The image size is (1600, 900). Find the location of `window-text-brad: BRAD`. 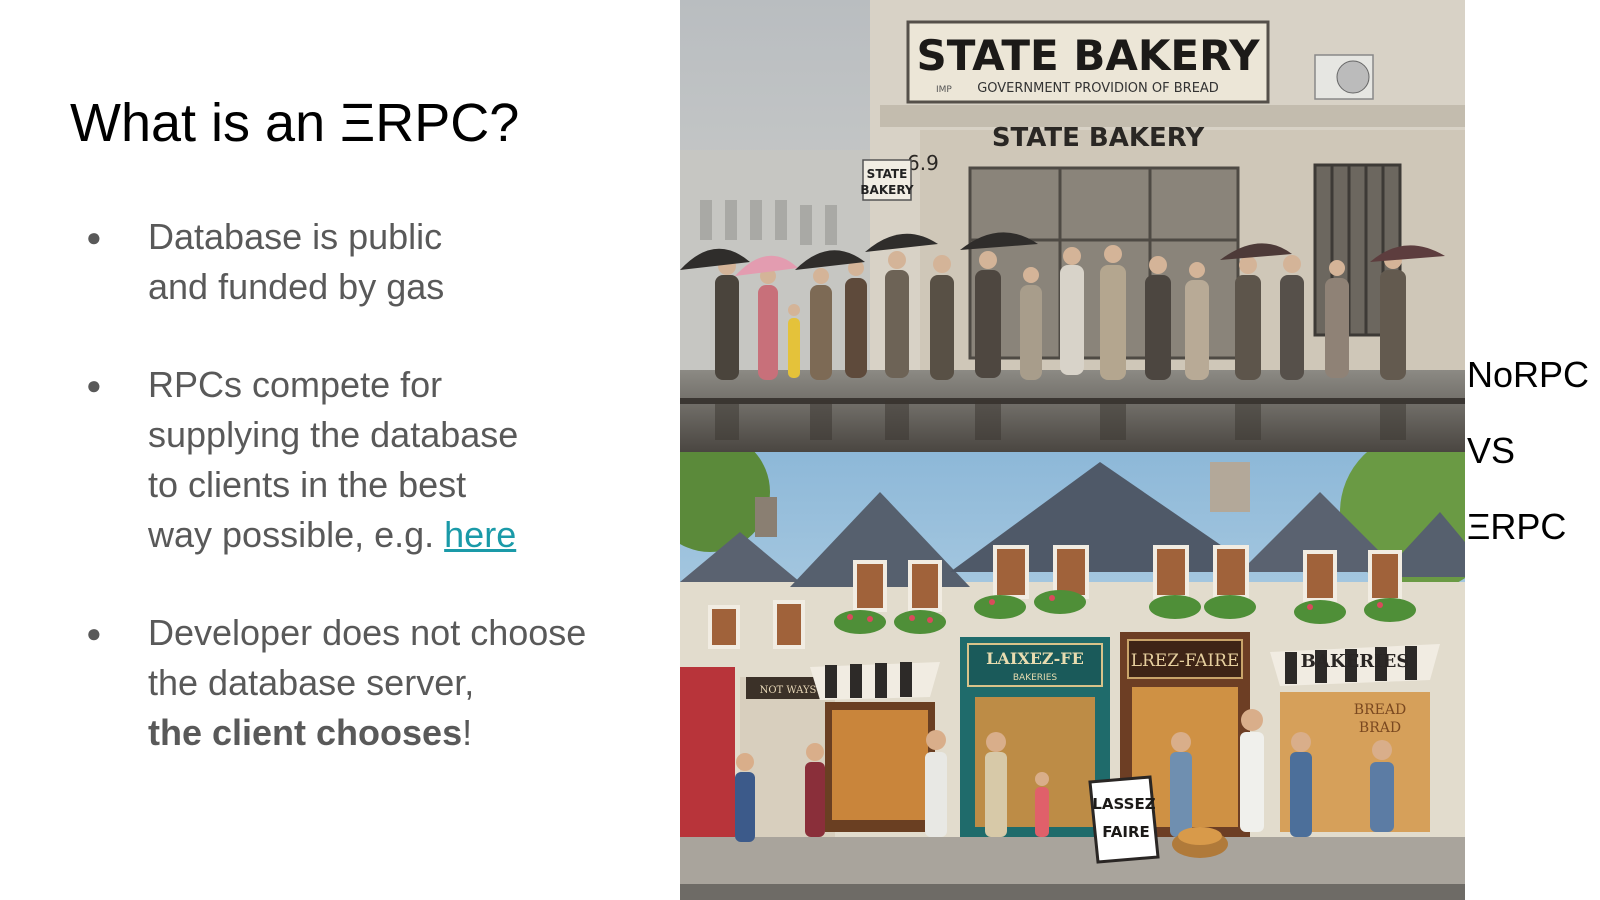

window-text-brad: BRAD is located at coordinates (1380, 728).